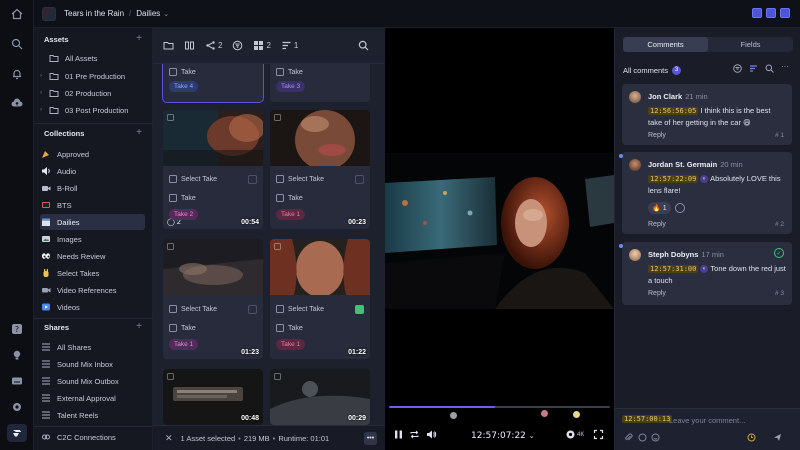 The image size is (800, 450). What do you see at coordinates (17, 74) in the screenshot?
I see `bell-icon` at bounding box center [17, 74].